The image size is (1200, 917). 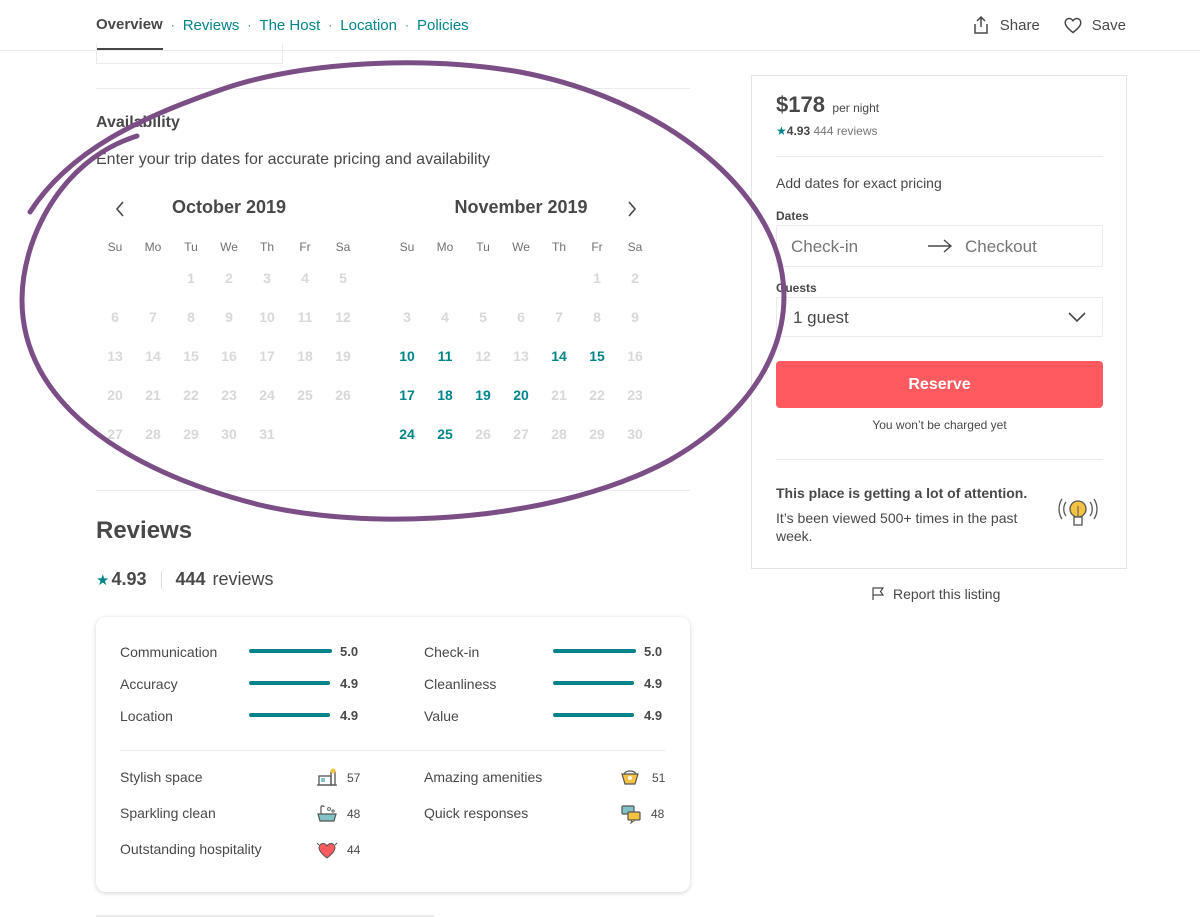 I want to click on highlight-label-amazing-amenities: Amazing amenities, so click(x=483, y=777).